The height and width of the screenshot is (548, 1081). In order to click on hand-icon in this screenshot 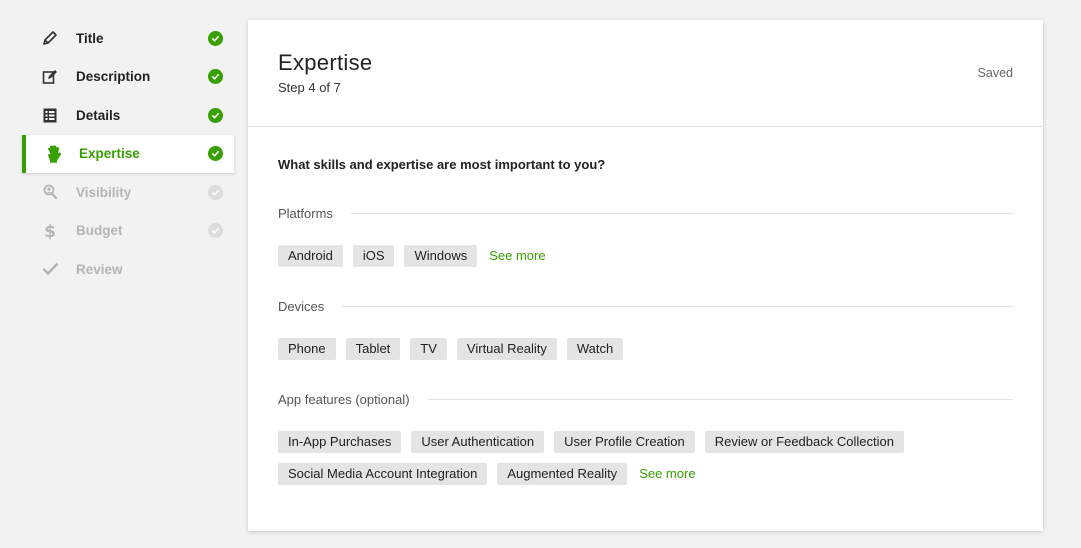, I will do `click(53, 154)`.